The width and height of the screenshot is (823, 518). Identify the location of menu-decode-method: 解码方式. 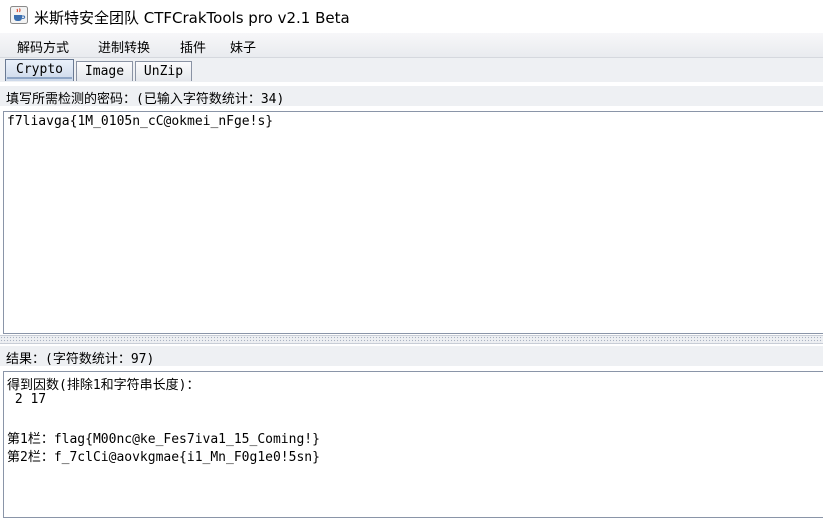
(43, 46).